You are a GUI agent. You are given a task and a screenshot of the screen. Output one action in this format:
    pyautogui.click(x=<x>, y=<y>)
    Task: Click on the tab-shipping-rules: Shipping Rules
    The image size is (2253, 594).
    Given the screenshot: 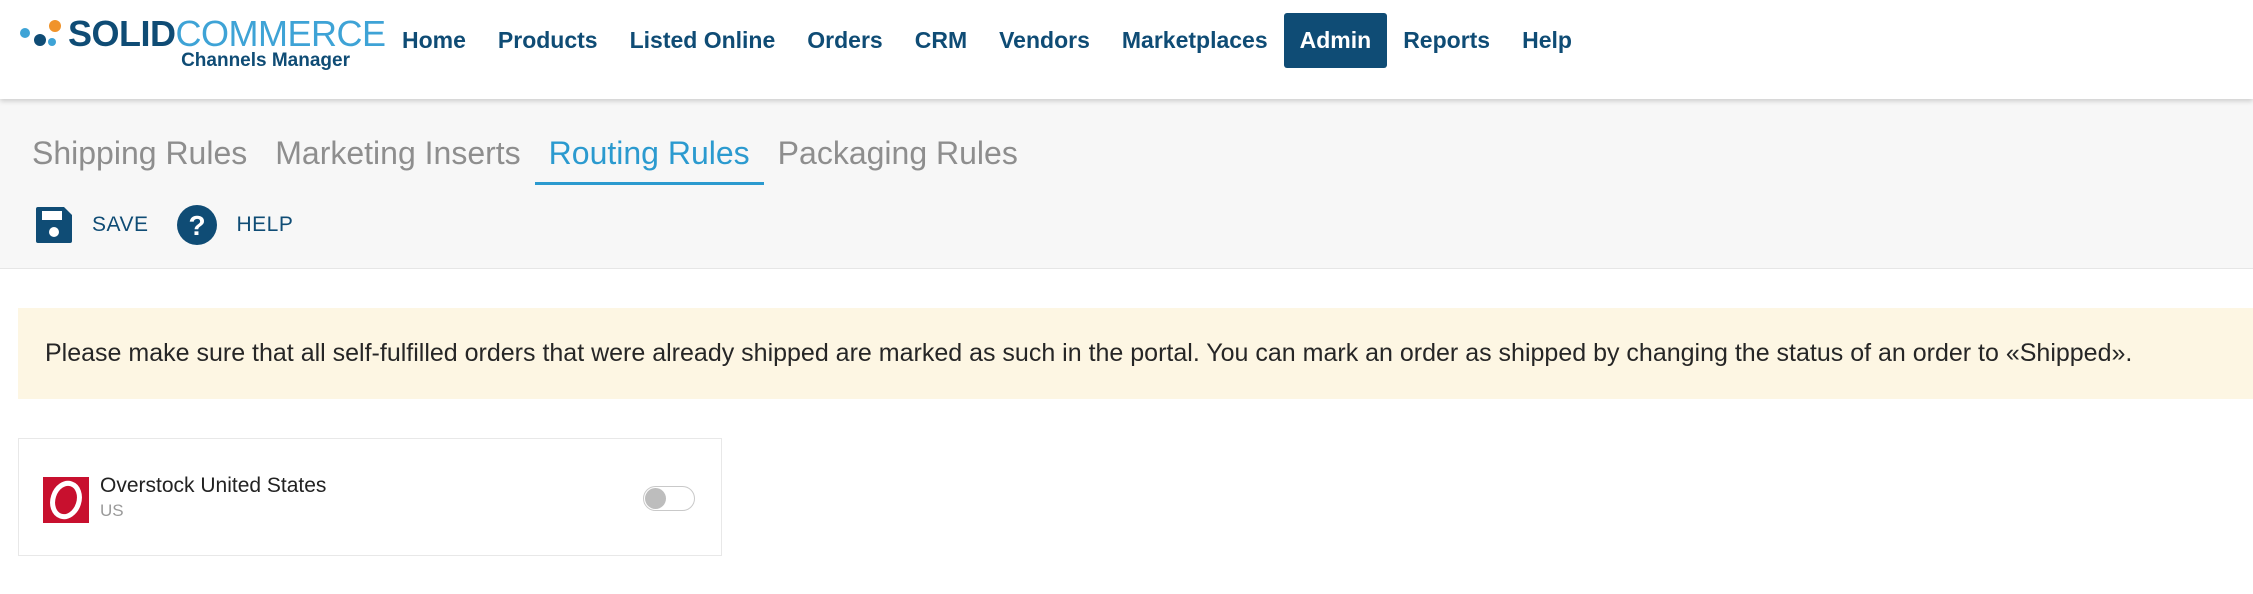 What is the action you would take?
    pyautogui.click(x=139, y=157)
    